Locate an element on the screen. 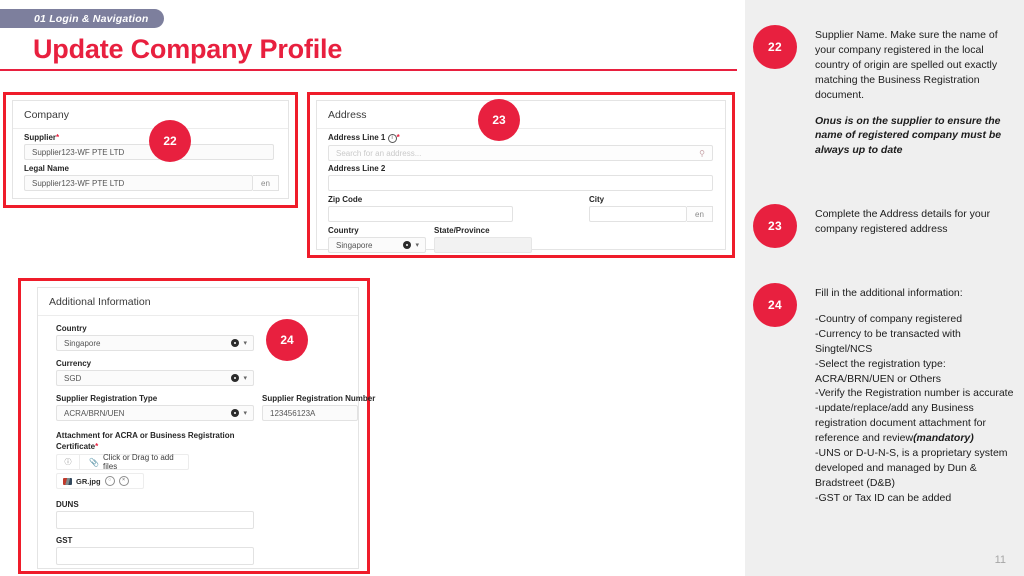 The height and width of the screenshot is (576, 1024). legal-name-language-suffix: en is located at coordinates (266, 183).